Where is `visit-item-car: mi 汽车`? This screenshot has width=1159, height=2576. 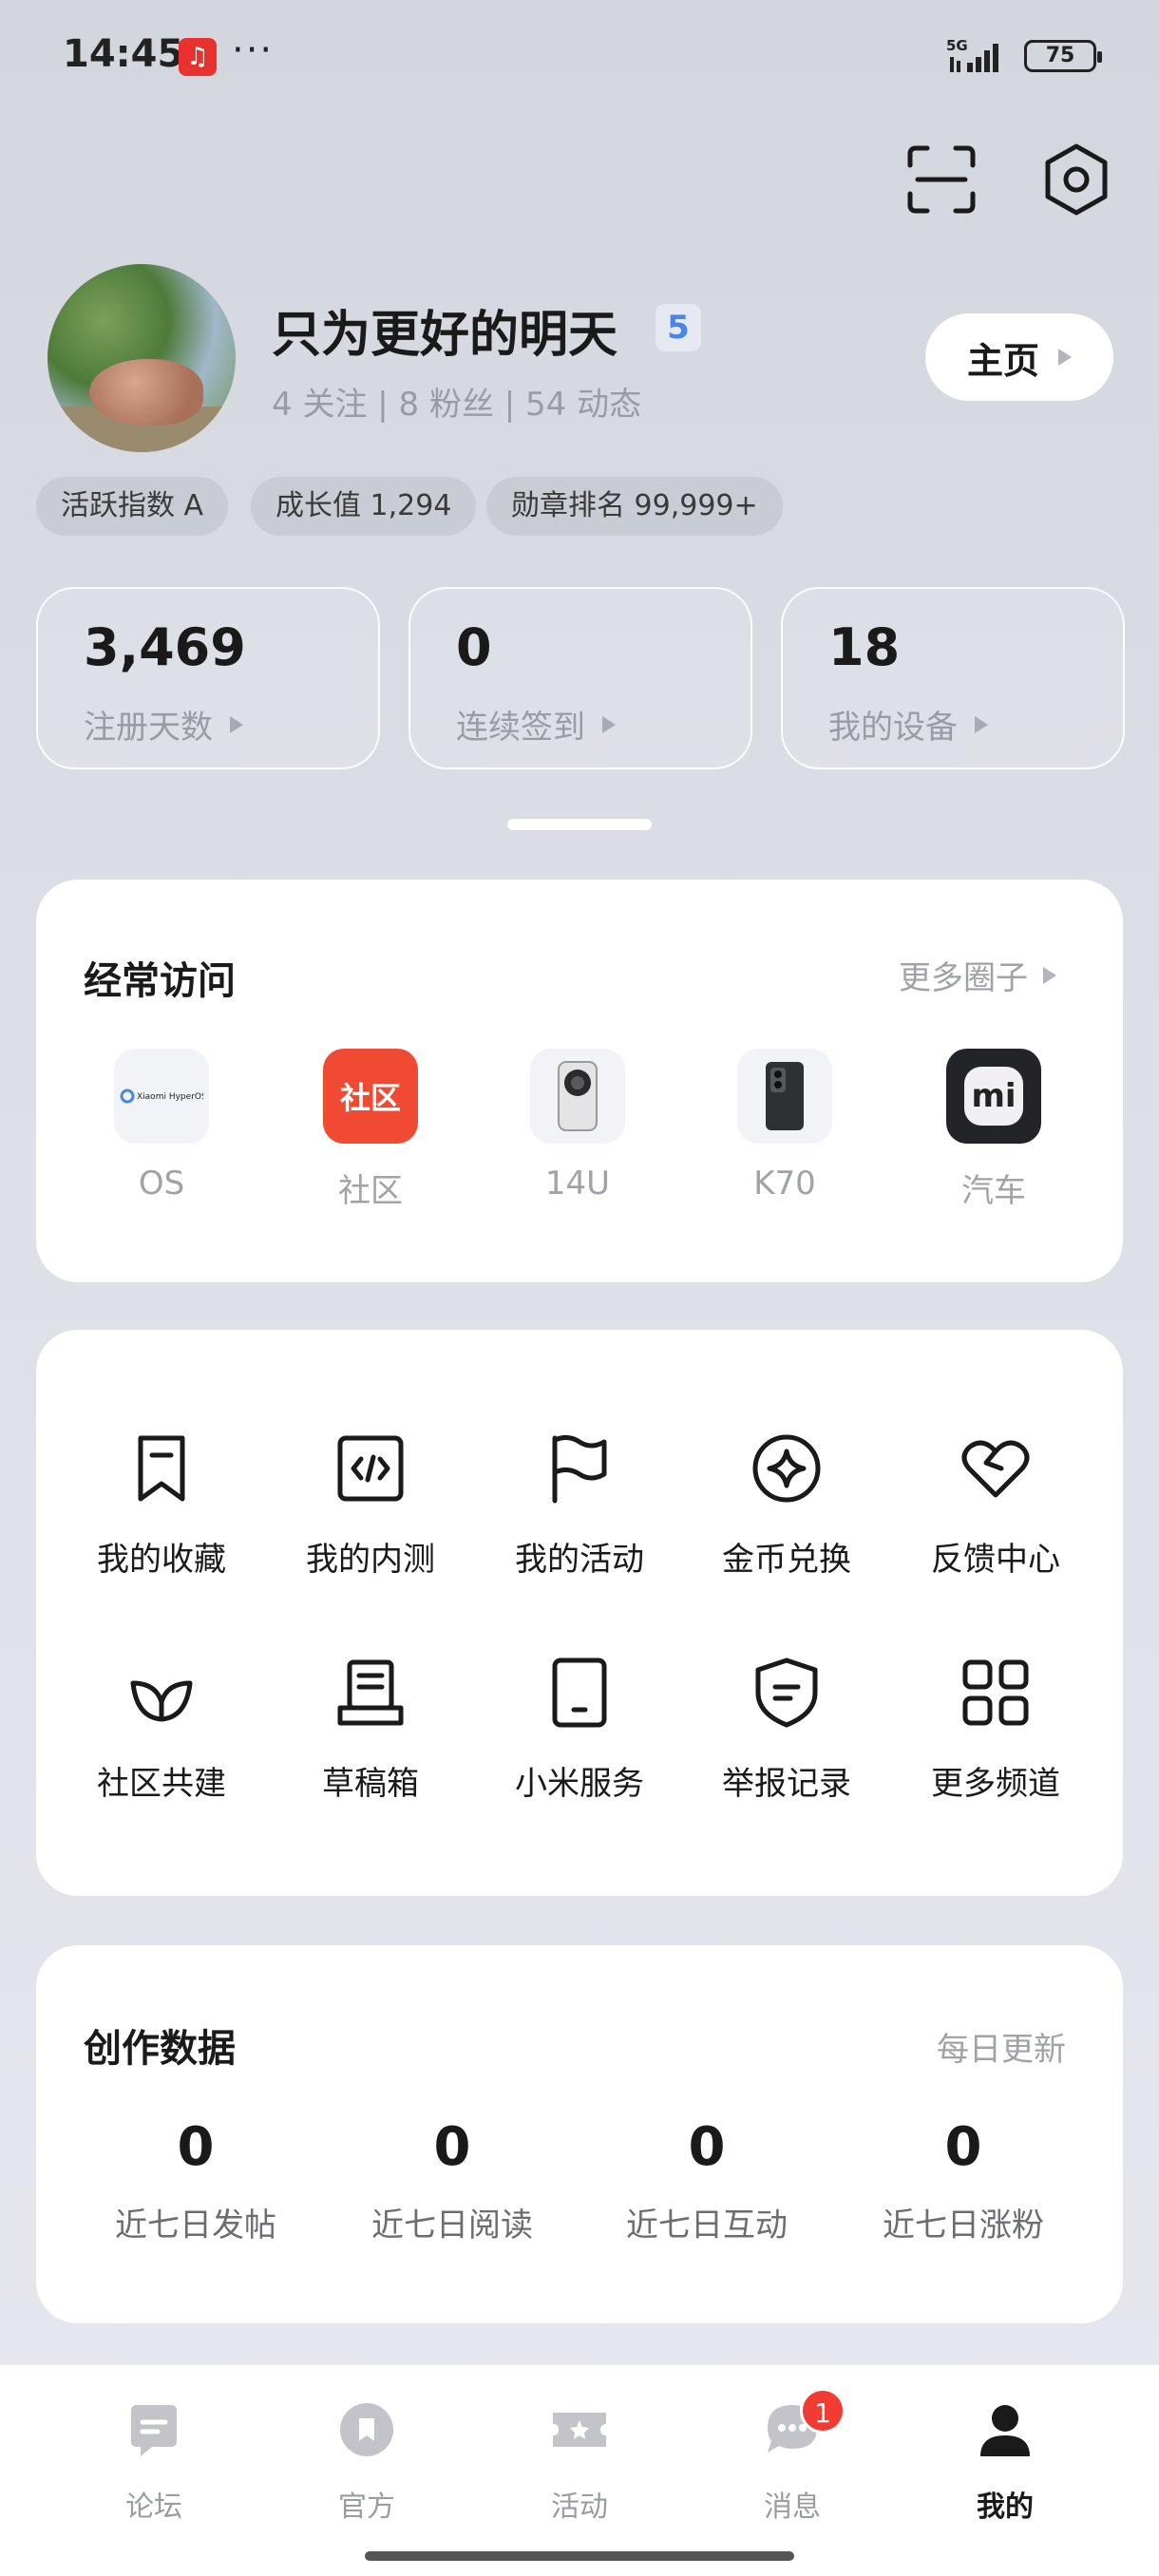
visit-item-car: mi 汽车 is located at coordinates (994, 1130).